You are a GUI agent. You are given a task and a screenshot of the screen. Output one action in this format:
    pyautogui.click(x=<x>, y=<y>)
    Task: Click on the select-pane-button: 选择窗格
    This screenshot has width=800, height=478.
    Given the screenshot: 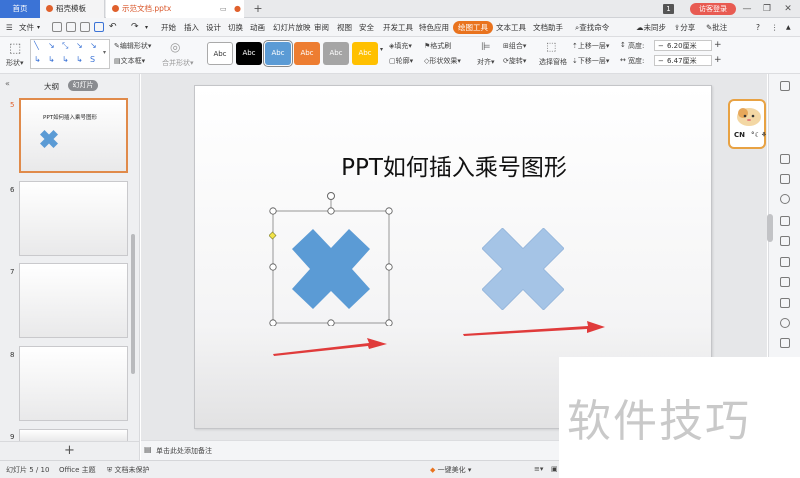 What is the action you would take?
    pyautogui.click(x=553, y=62)
    